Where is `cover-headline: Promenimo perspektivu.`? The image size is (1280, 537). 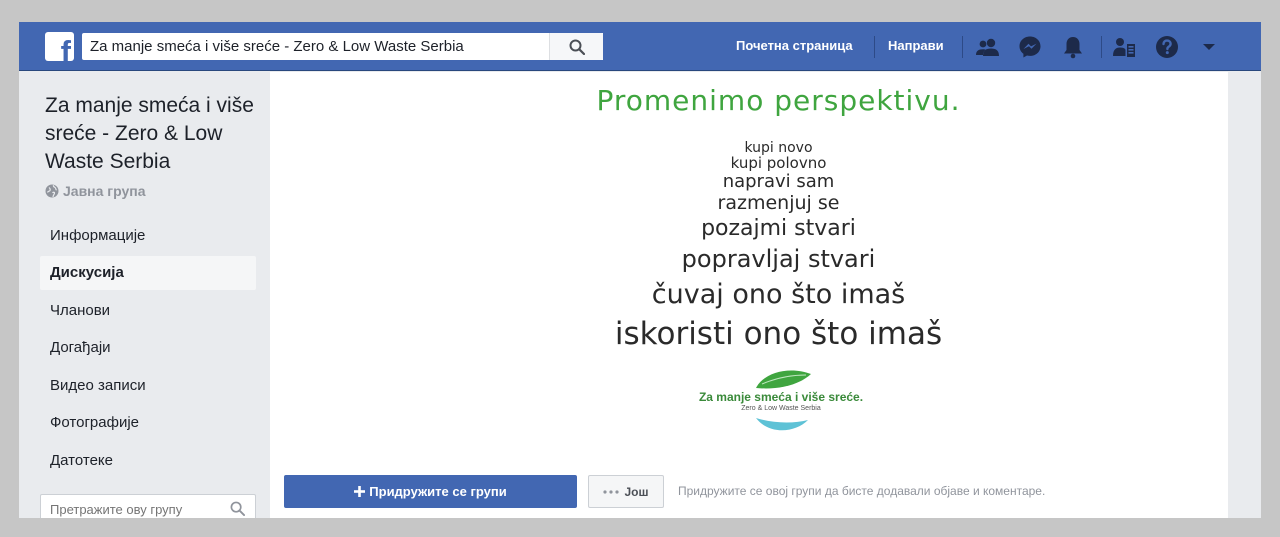 cover-headline: Promenimo perspektivu. is located at coordinates (778, 100).